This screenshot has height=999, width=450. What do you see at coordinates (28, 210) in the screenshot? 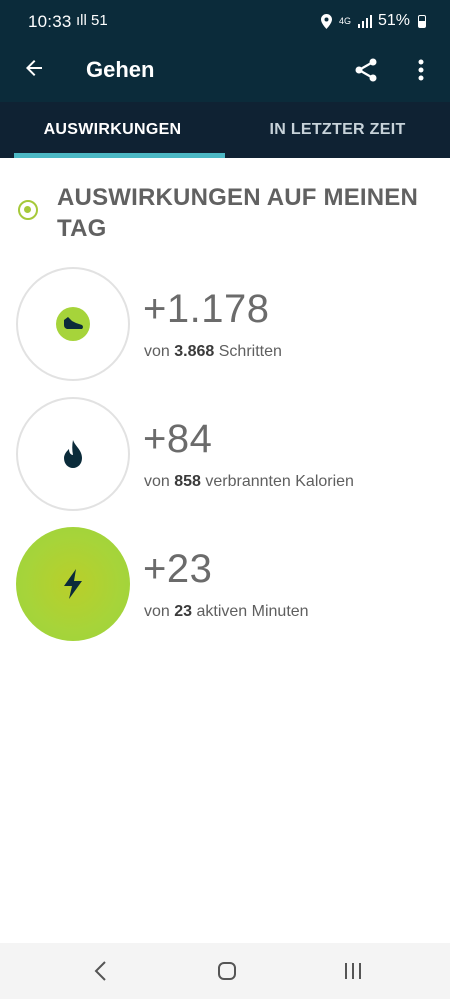
I see `target-dot-icon` at bounding box center [28, 210].